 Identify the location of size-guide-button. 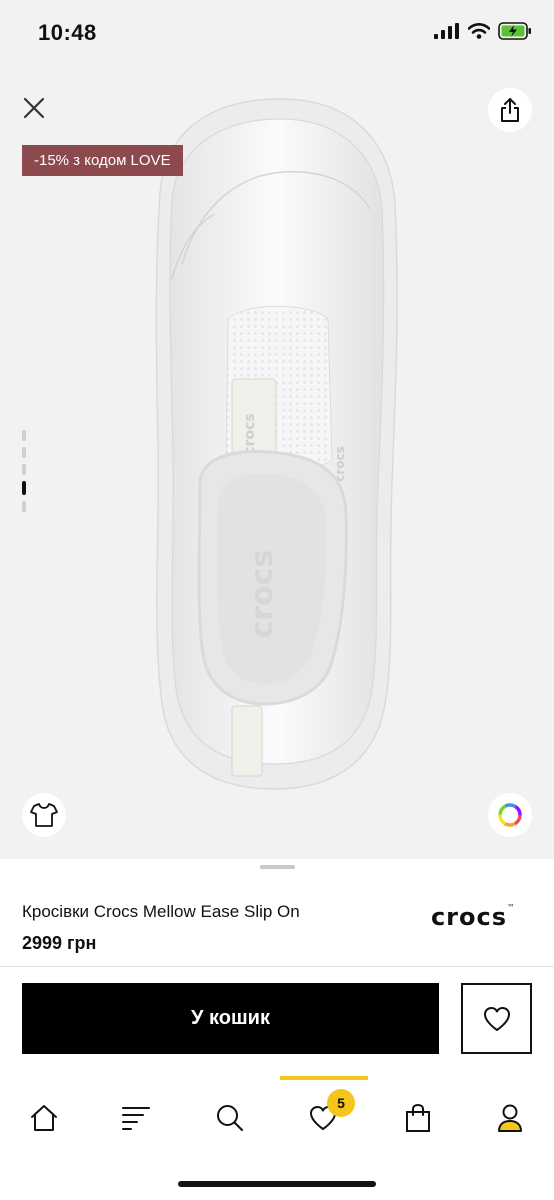
(44, 815).